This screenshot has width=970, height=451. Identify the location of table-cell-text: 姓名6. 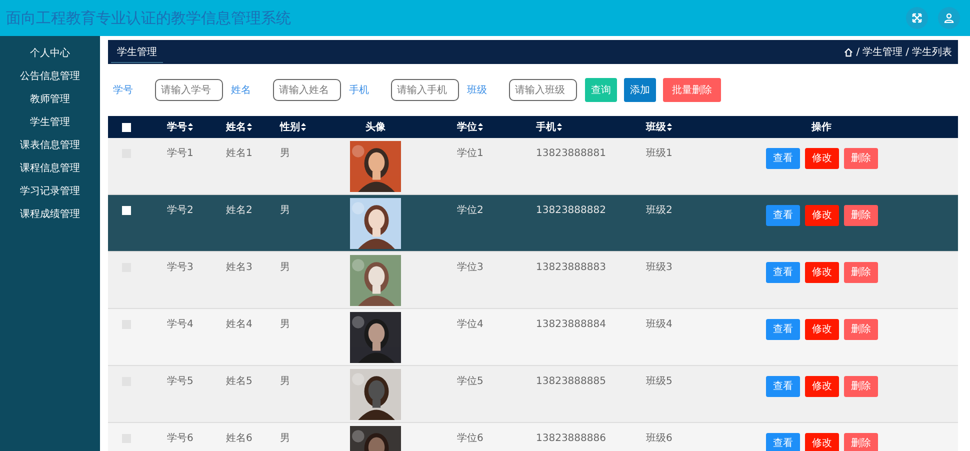
(239, 438).